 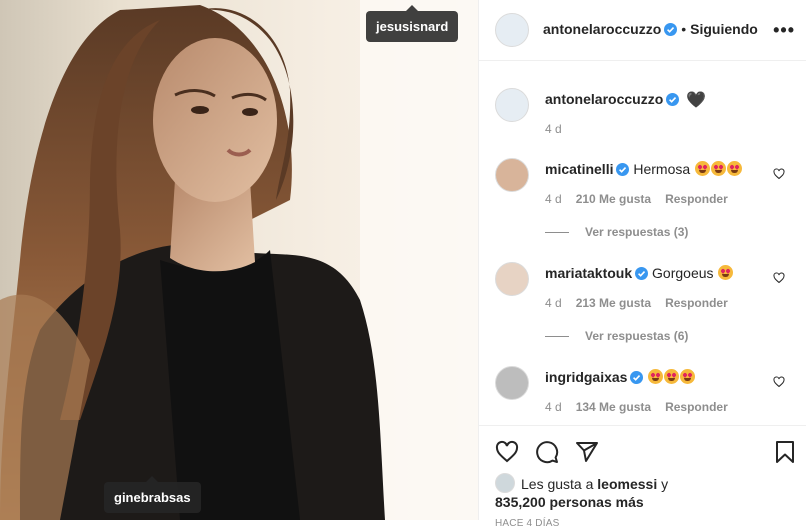 I want to click on caption-text: antonelaroccuzzo 🖤, so click(x=625, y=100).